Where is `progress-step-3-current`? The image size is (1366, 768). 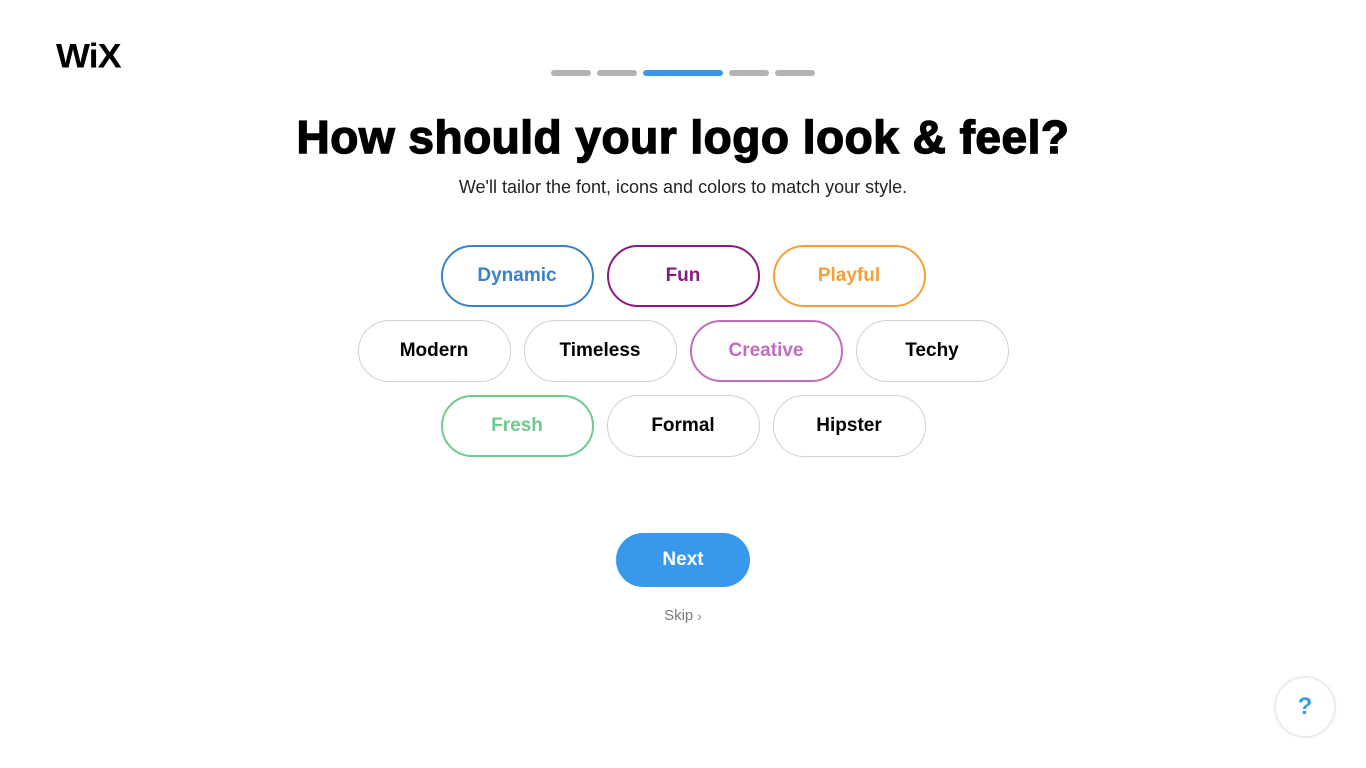 progress-step-3-current is located at coordinates (683, 73).